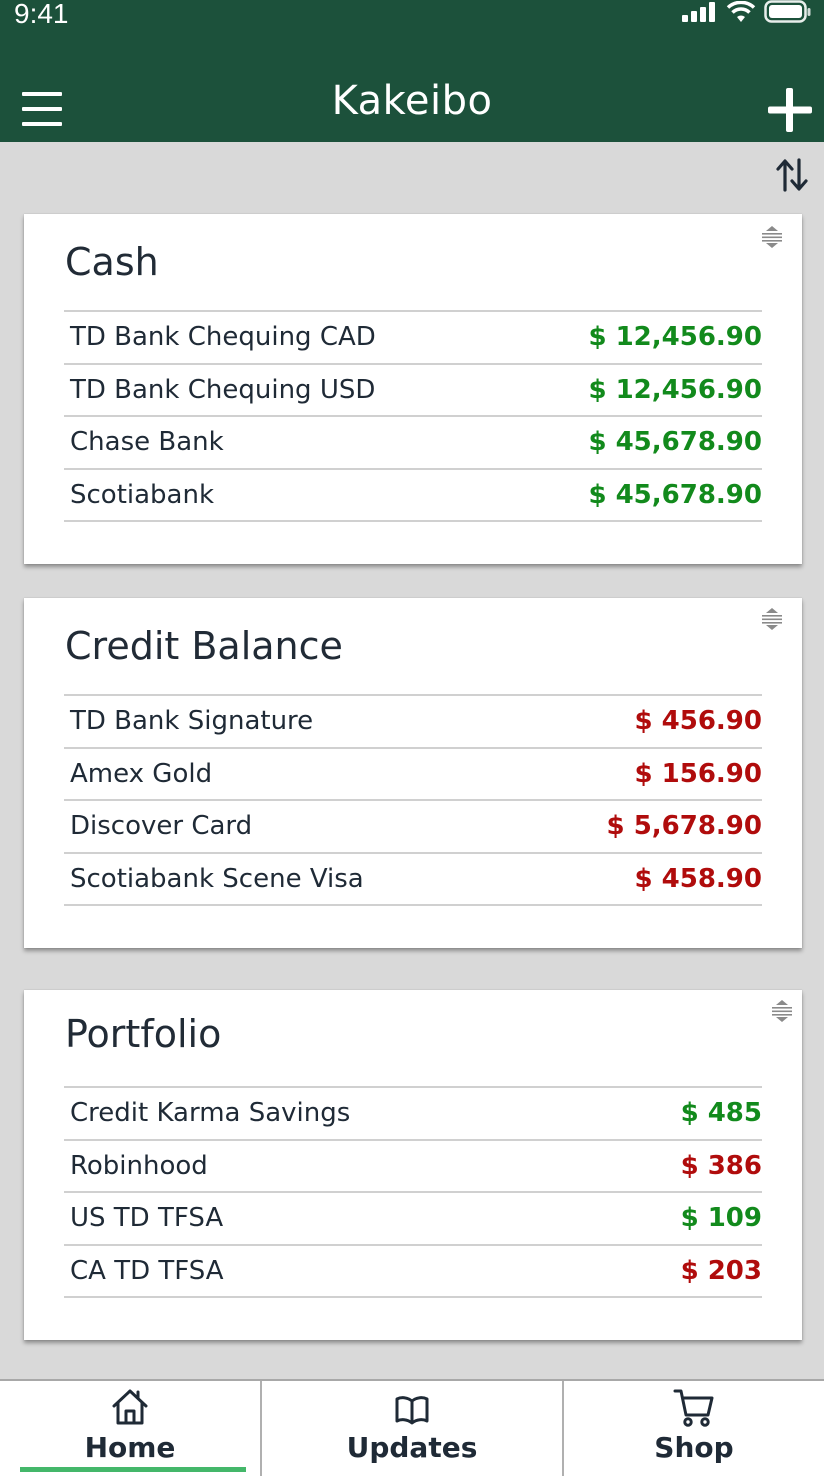 This screenshot has height=1476, width=824. What do you see at coordinates (413, 1219) in the screenshot?
I see `account-row: US TD TFSA $ 109` at bounding box center [413, 1219].